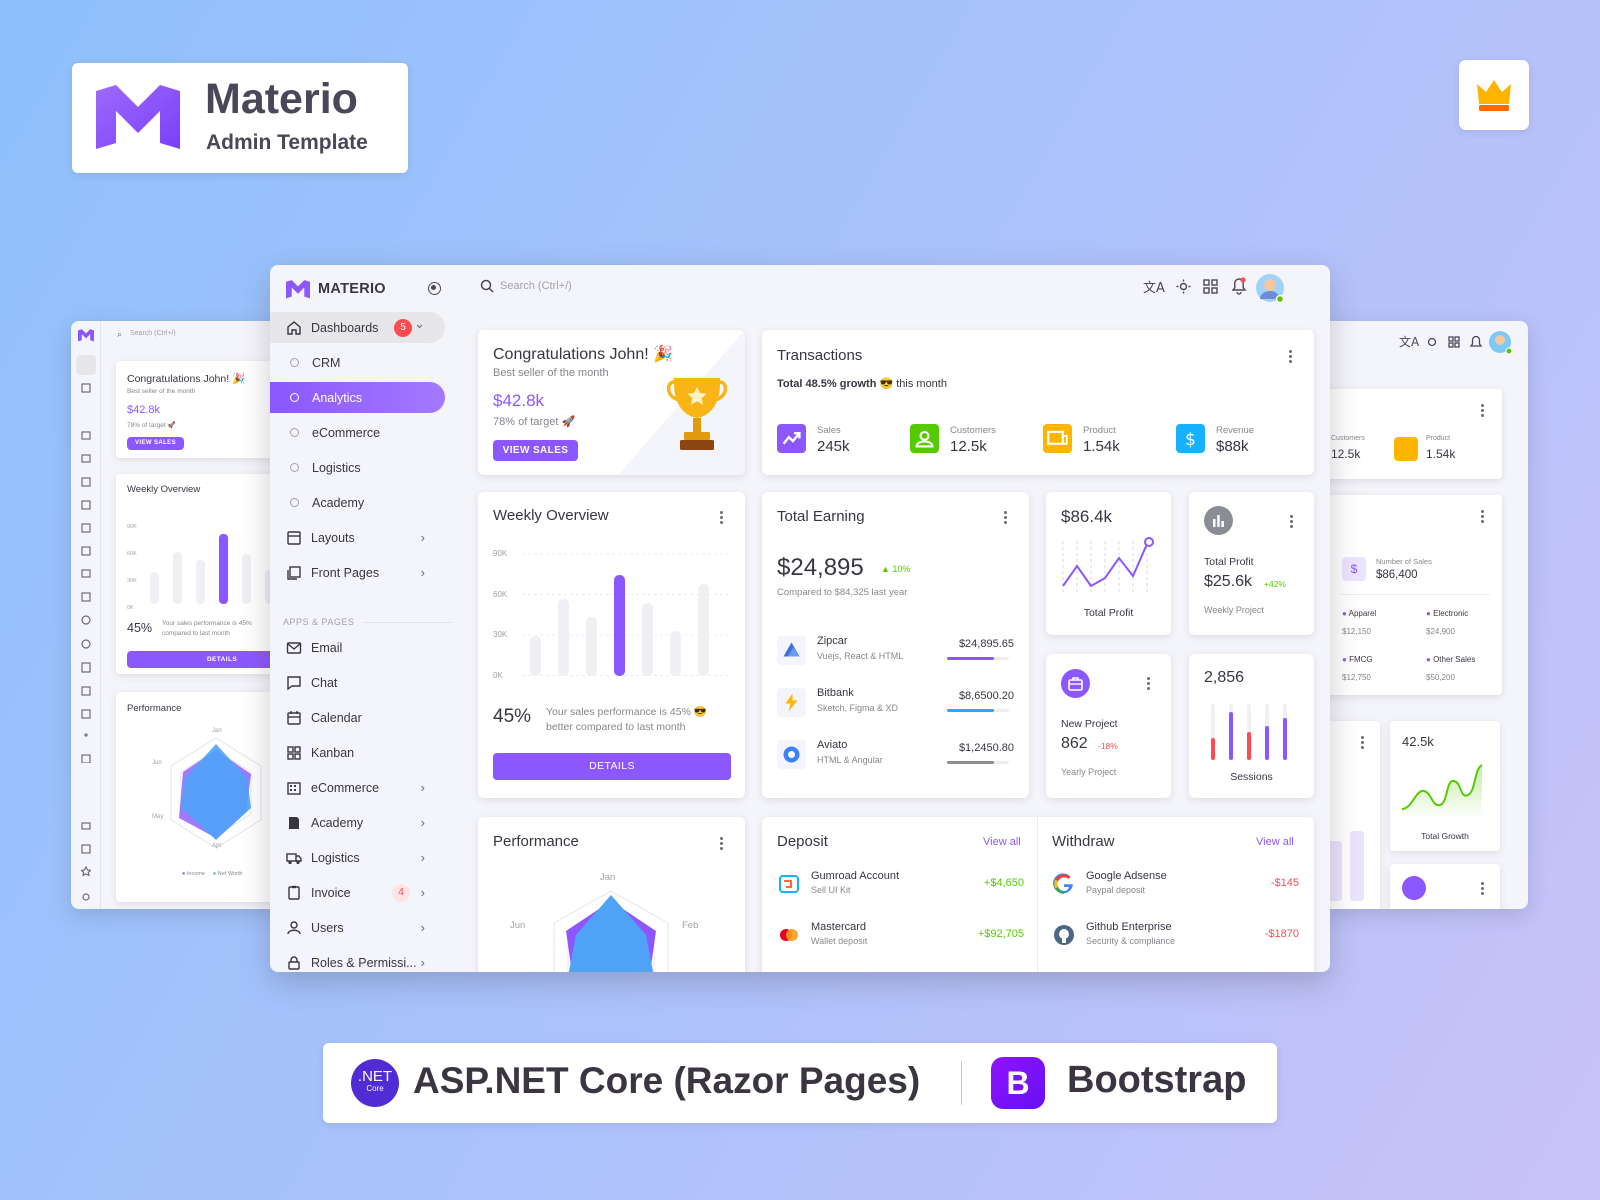 The width and height of the screenshot is (1600, 1200). Describe the element at coordinates (357, 959) in the screenshot. I see `sidebar-item-roles-permissi-: Roles & Permissi... ›` at that location.